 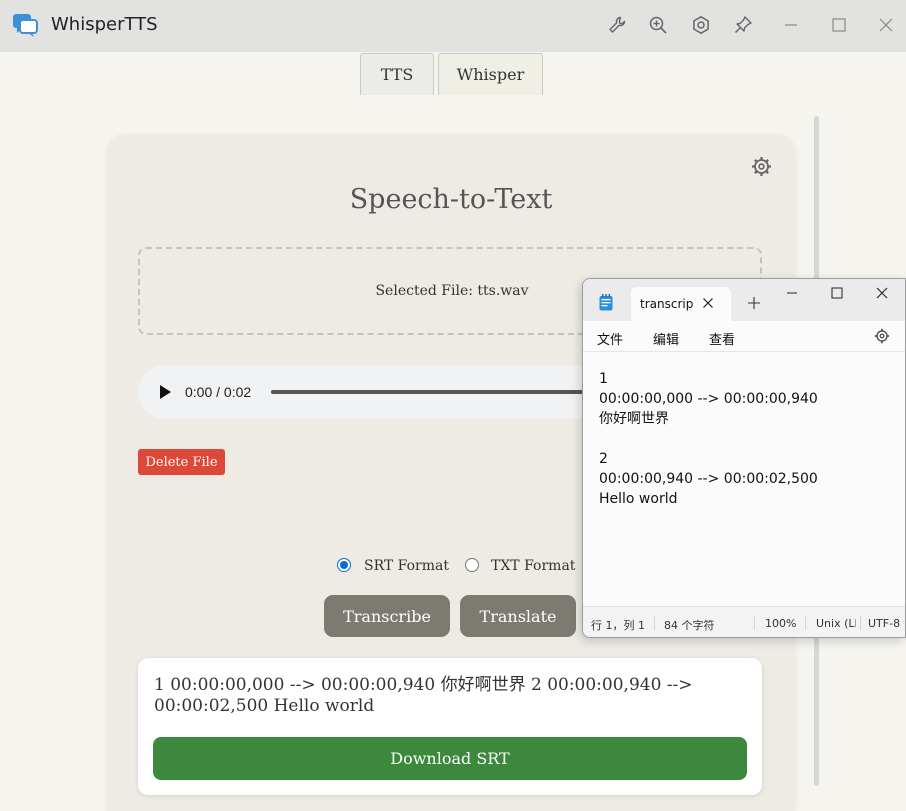 What do you see at coordinates (882, 293) in the screenshot?
I see `notepad-close-icon` at bounding box center [882, 293].